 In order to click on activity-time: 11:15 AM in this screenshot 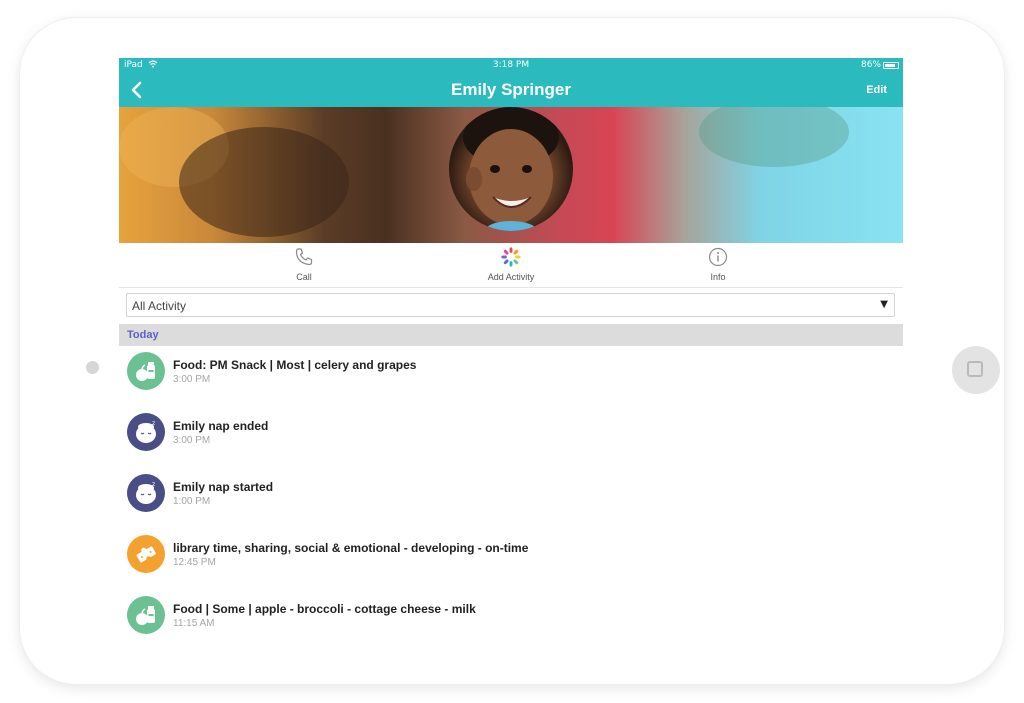, I will do `click(194, 623)`.